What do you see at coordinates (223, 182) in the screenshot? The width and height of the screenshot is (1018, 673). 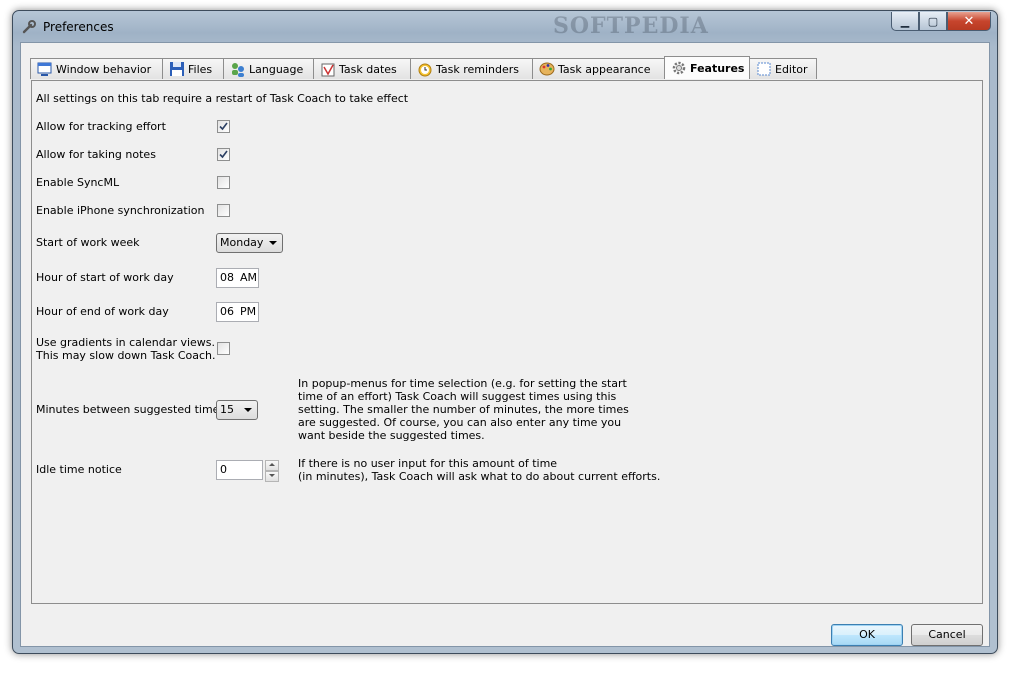 I see `syncml-checkbox` at bounding box center [223, 182].